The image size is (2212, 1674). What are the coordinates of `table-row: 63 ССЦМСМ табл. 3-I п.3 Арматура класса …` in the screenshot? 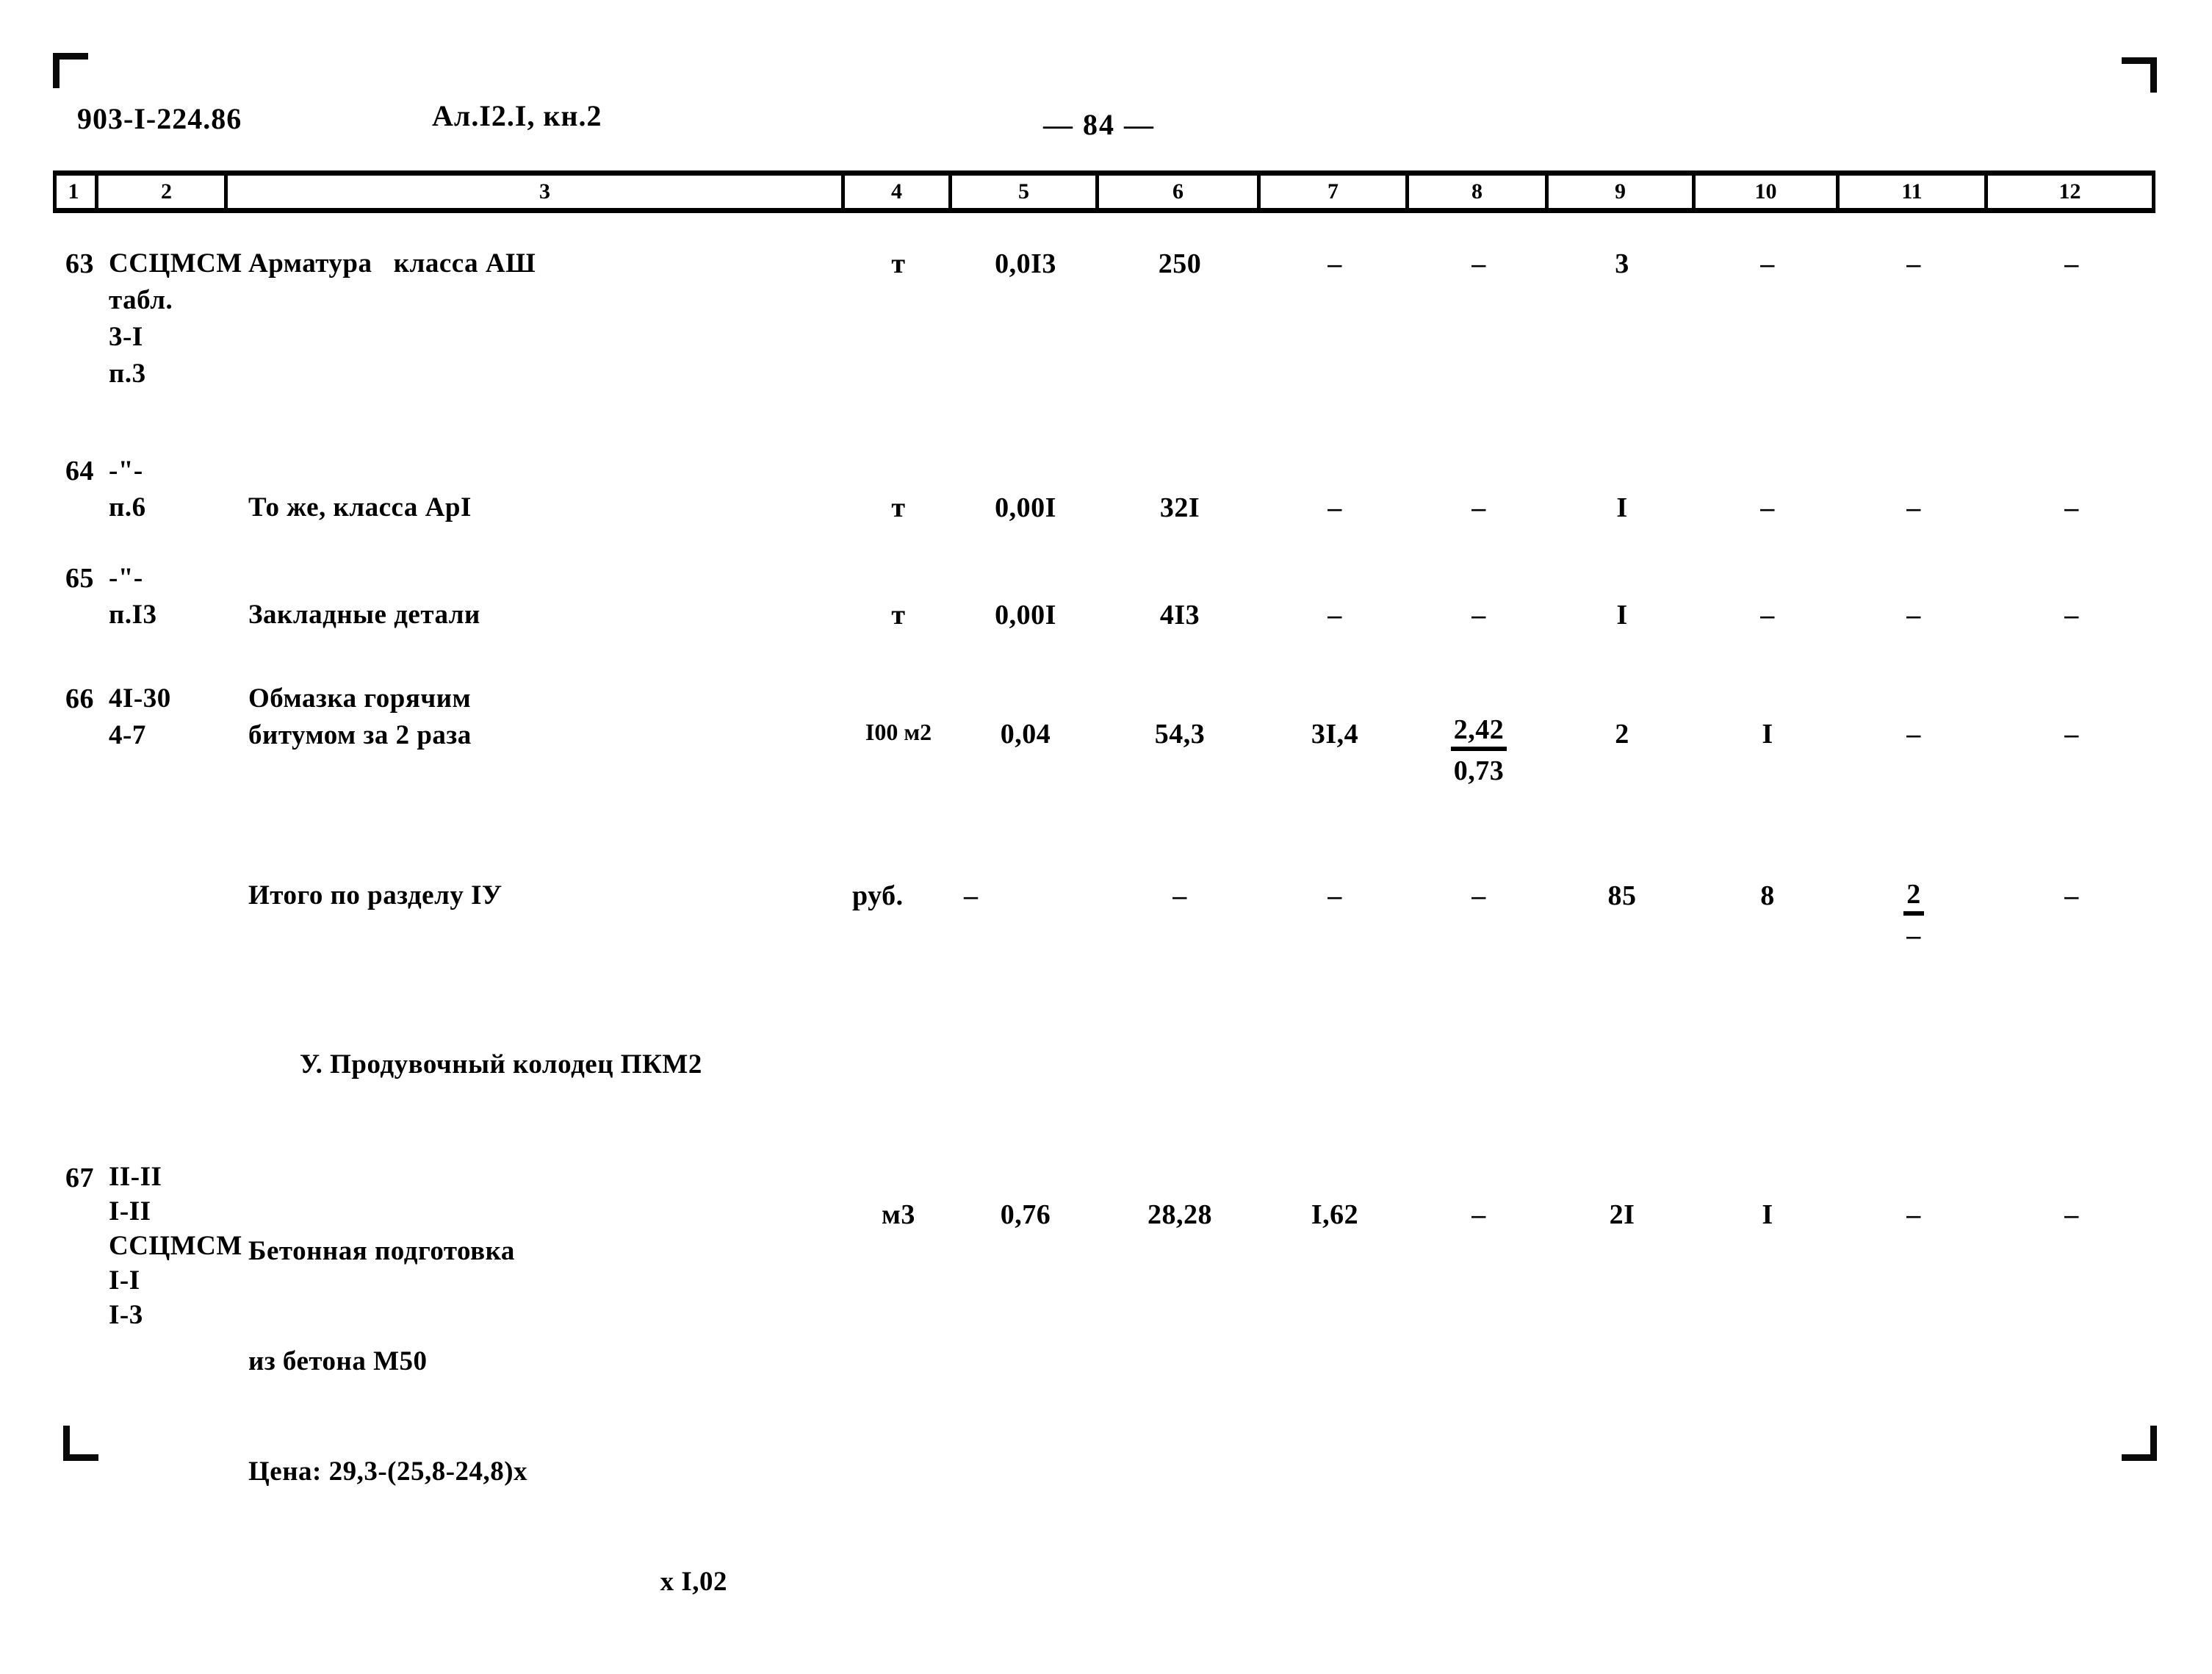 It's located at (1104, 318).